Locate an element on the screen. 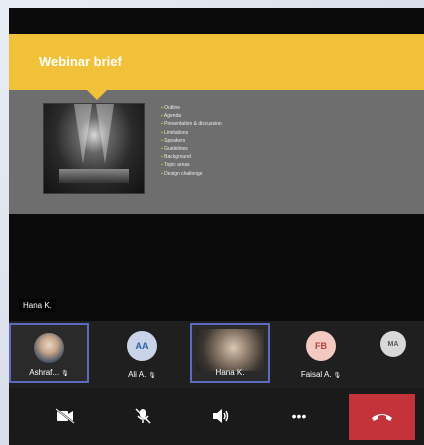 The image size is (424, 445). end-call-button is located at coordinates (382, 417).